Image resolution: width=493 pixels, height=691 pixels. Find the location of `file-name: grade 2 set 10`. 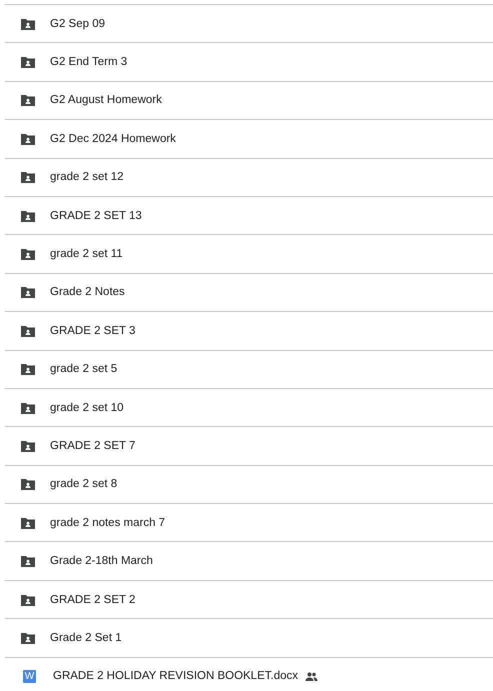

file-name: grade 2 set 10 is located at coordinates (87, 408).